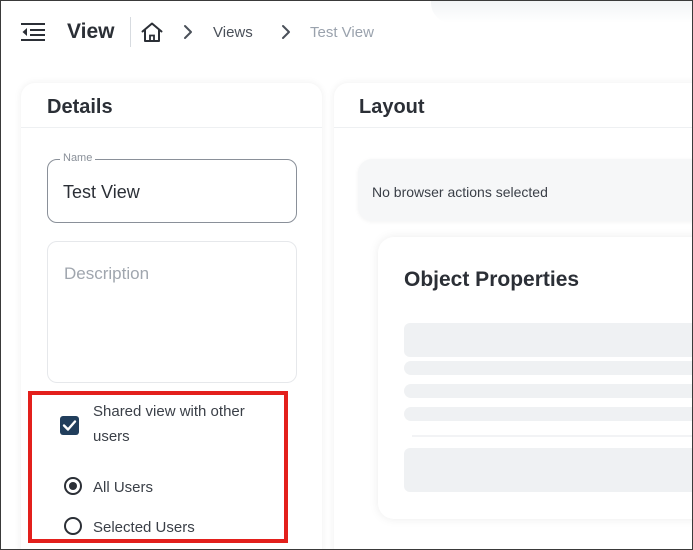  What do you see at coordinates (152, 32) in the screenshot?
I see `home-icon` at bounding box center [152, 32].